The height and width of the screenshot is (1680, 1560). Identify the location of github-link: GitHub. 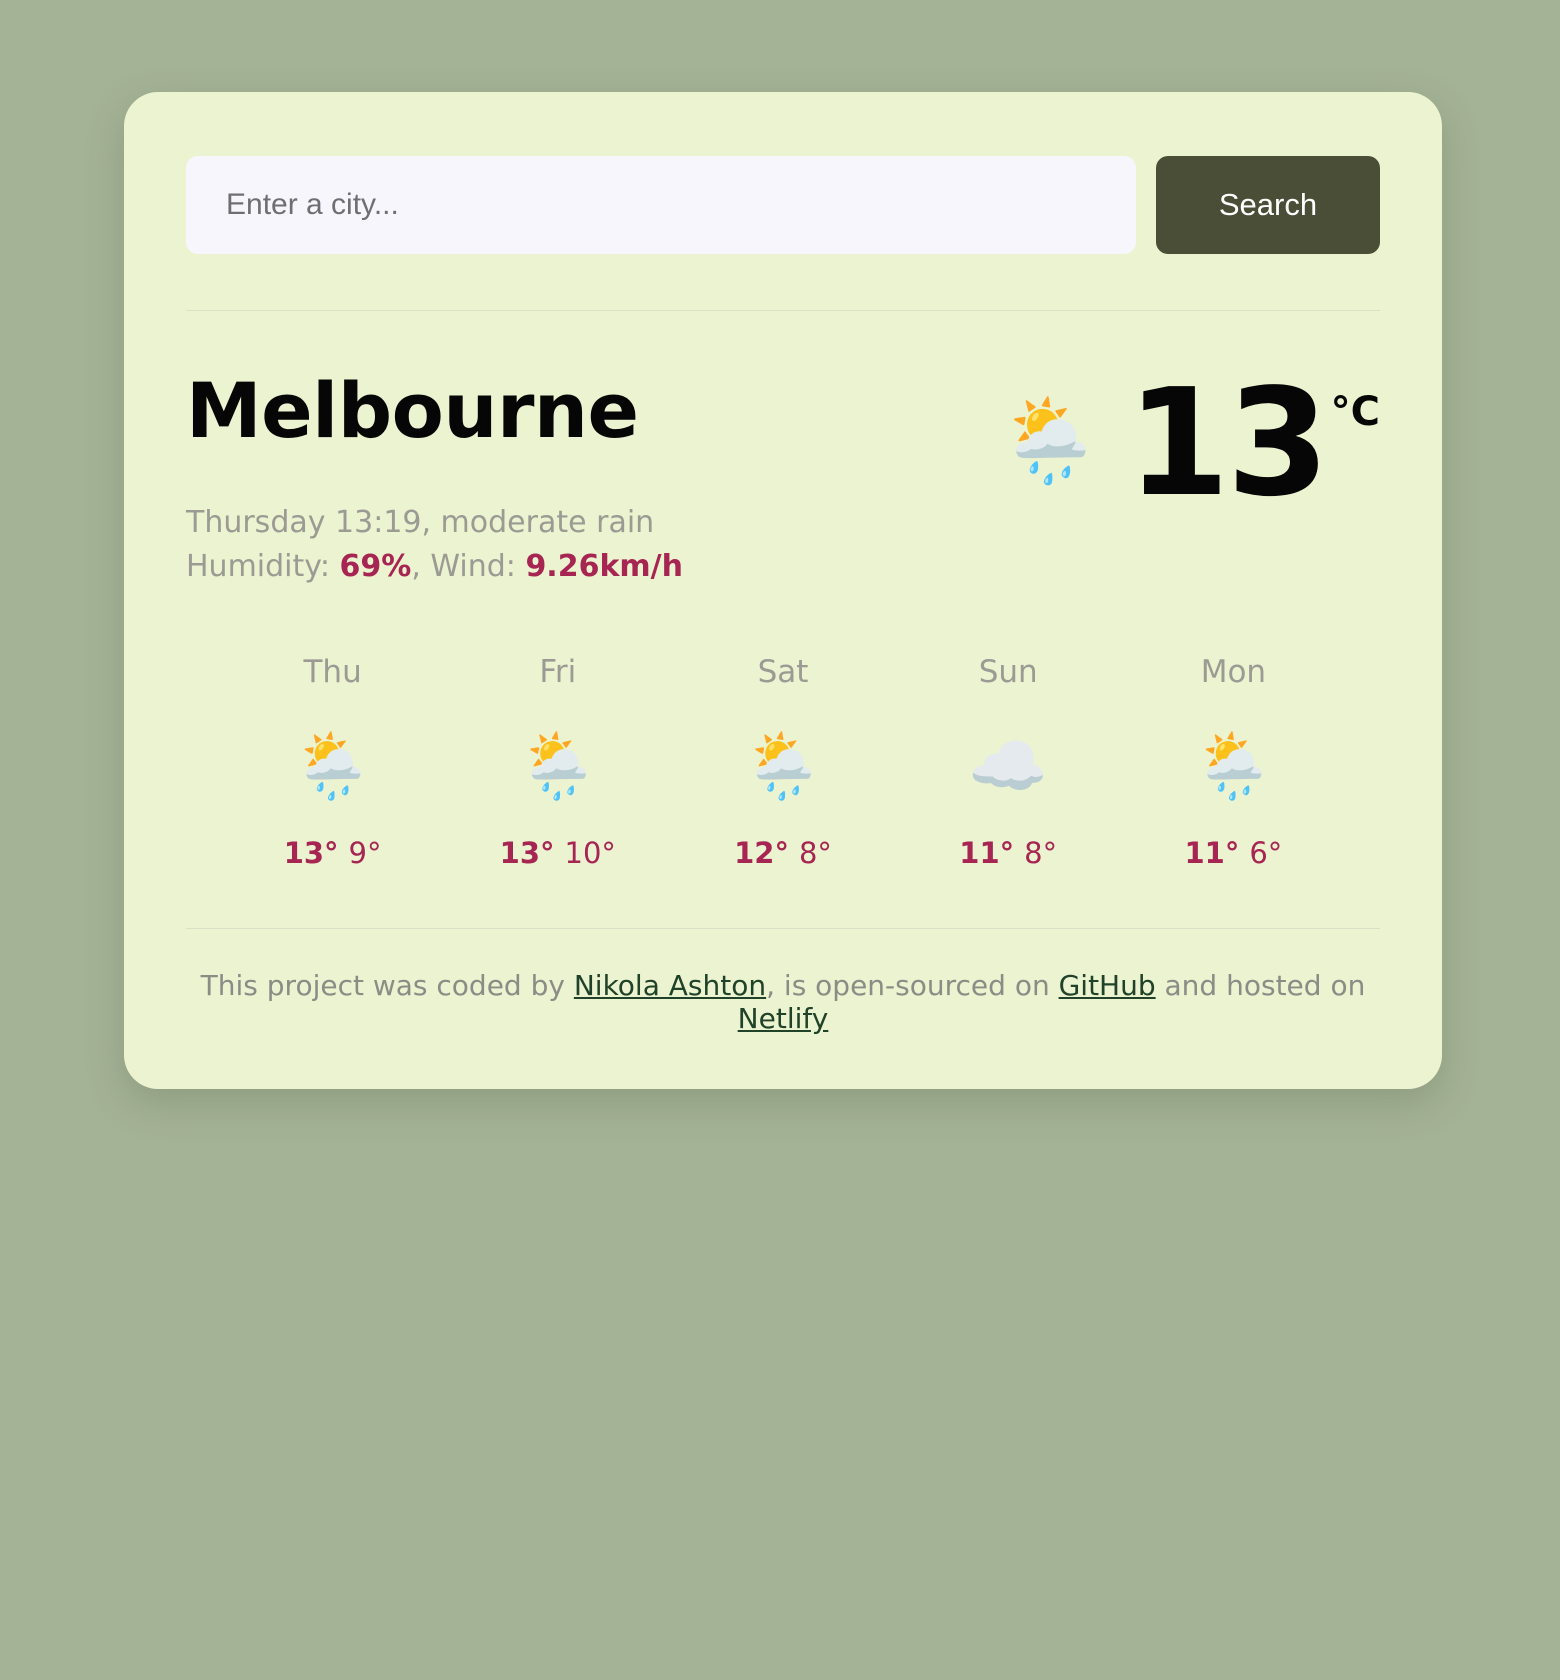
(1107, 985).